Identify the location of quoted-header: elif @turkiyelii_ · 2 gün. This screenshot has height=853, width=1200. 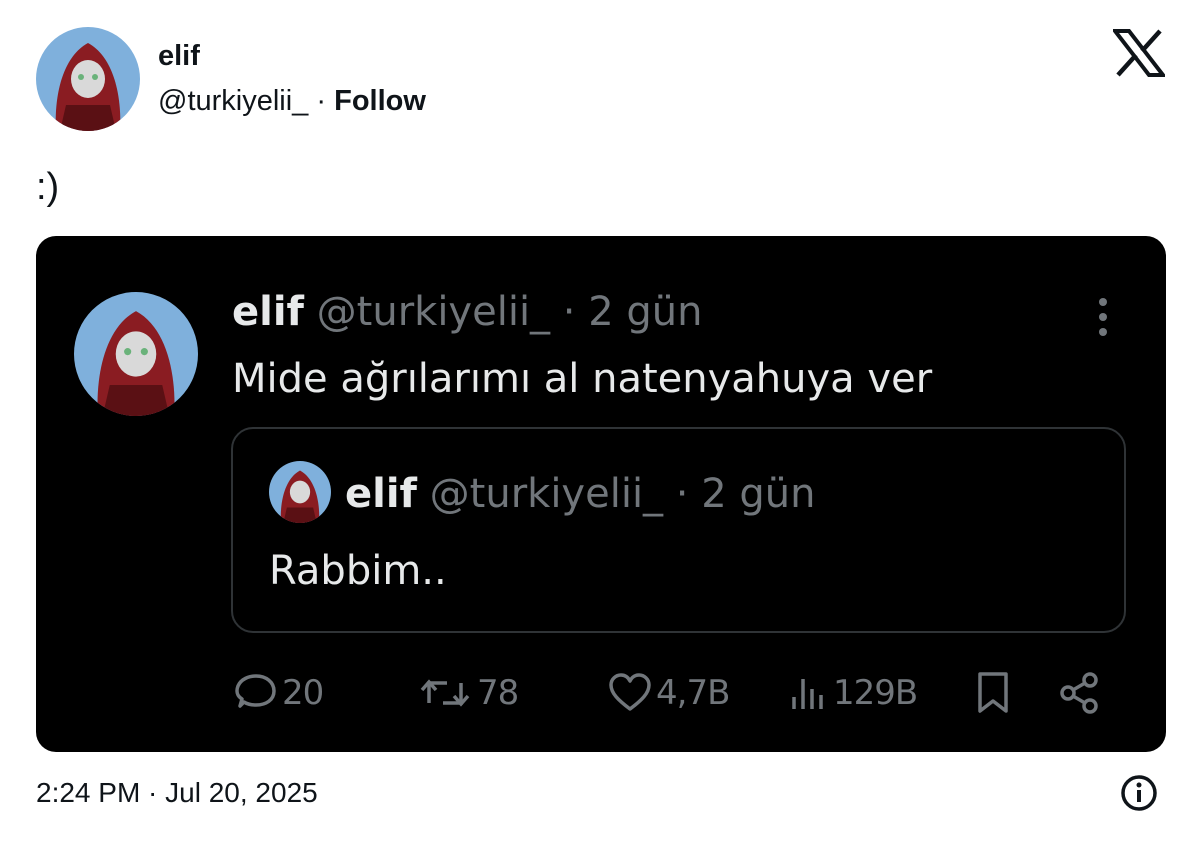
(580, 494).